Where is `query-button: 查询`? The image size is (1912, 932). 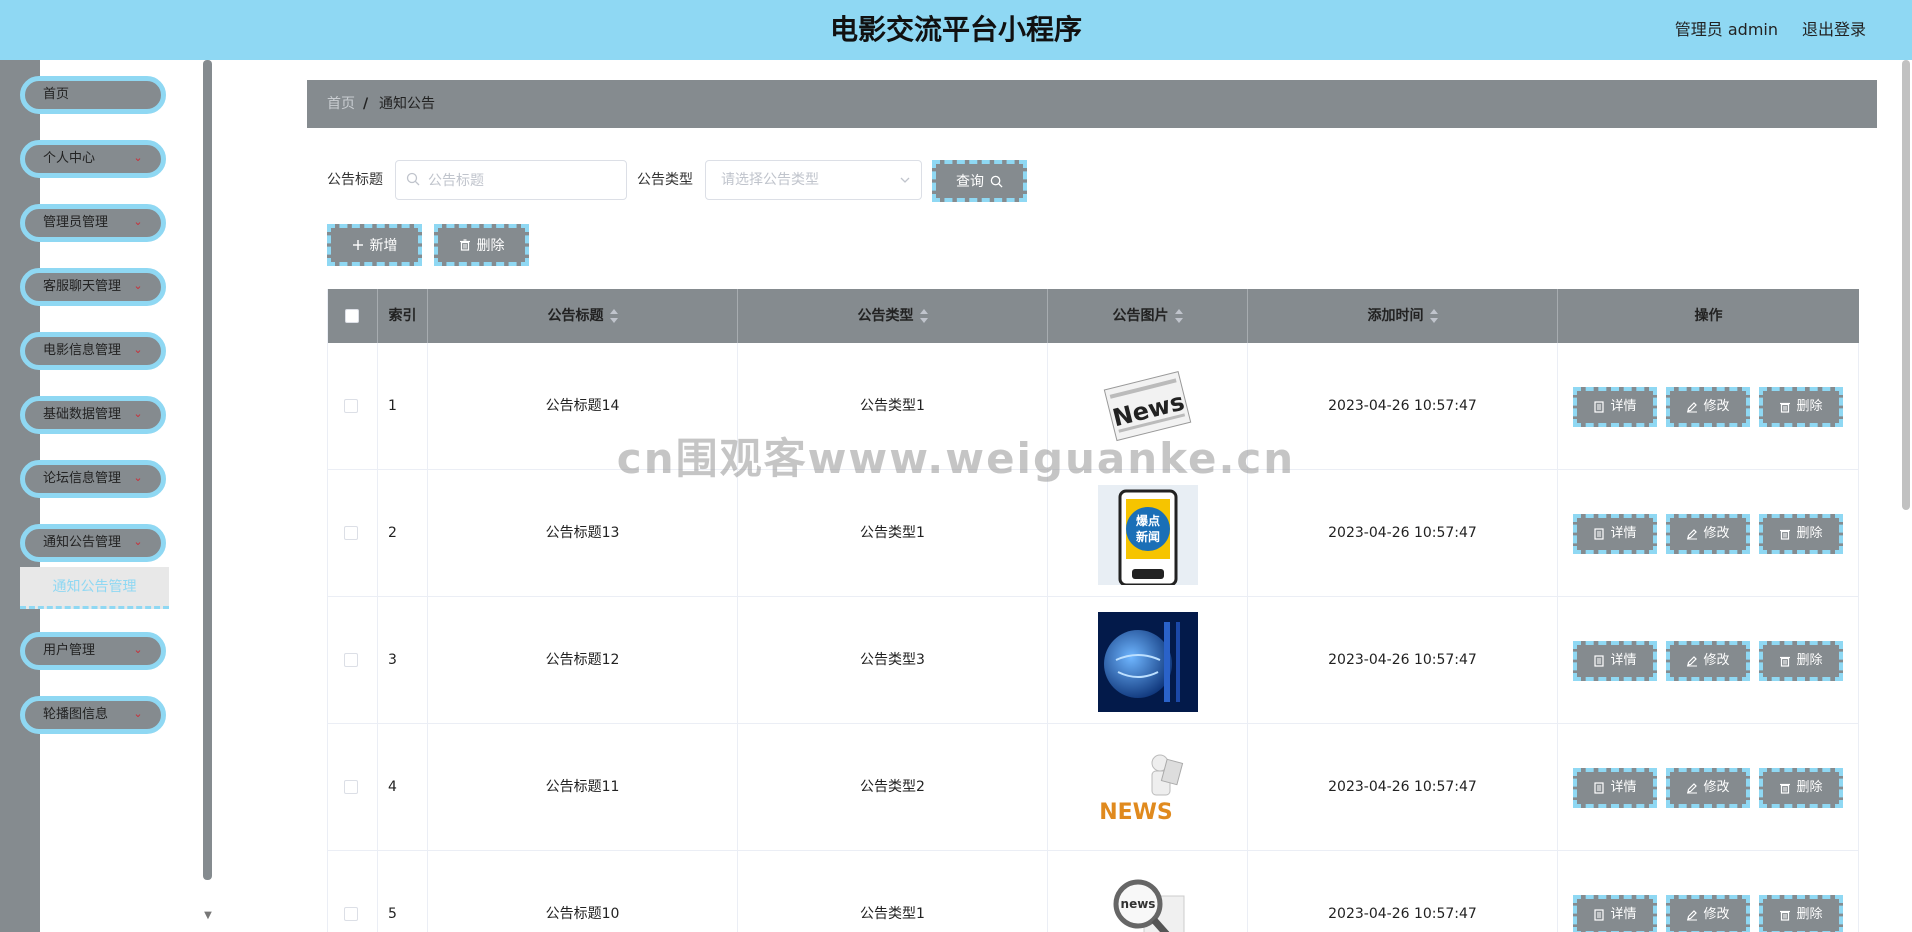 query-button: 查询 is located at coordinates (979, 181).